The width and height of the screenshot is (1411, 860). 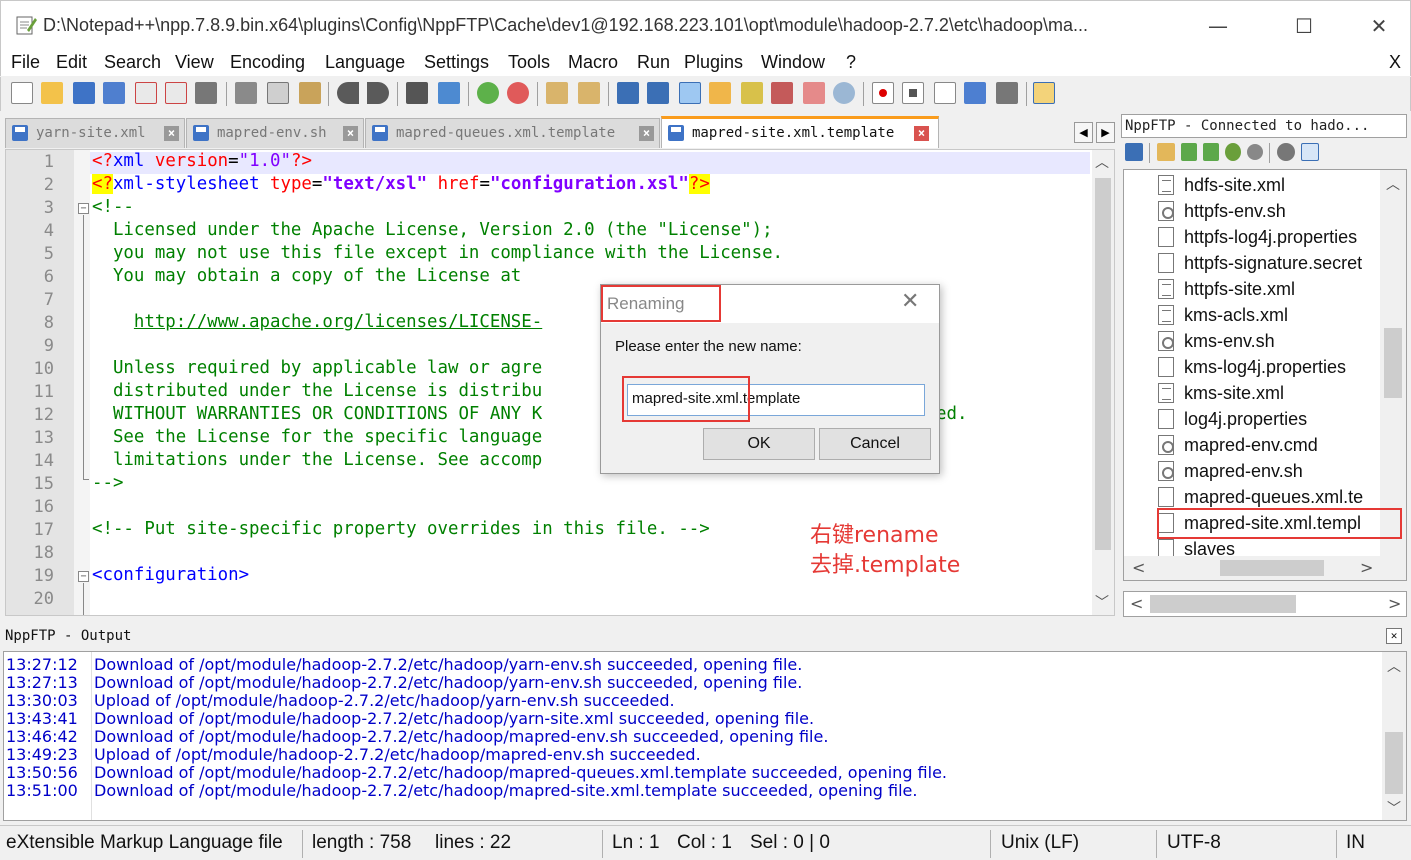 What do you see at coordinates (206, 93) in the screenshot?
I see `print-icon` at bounding box center [206, 93].